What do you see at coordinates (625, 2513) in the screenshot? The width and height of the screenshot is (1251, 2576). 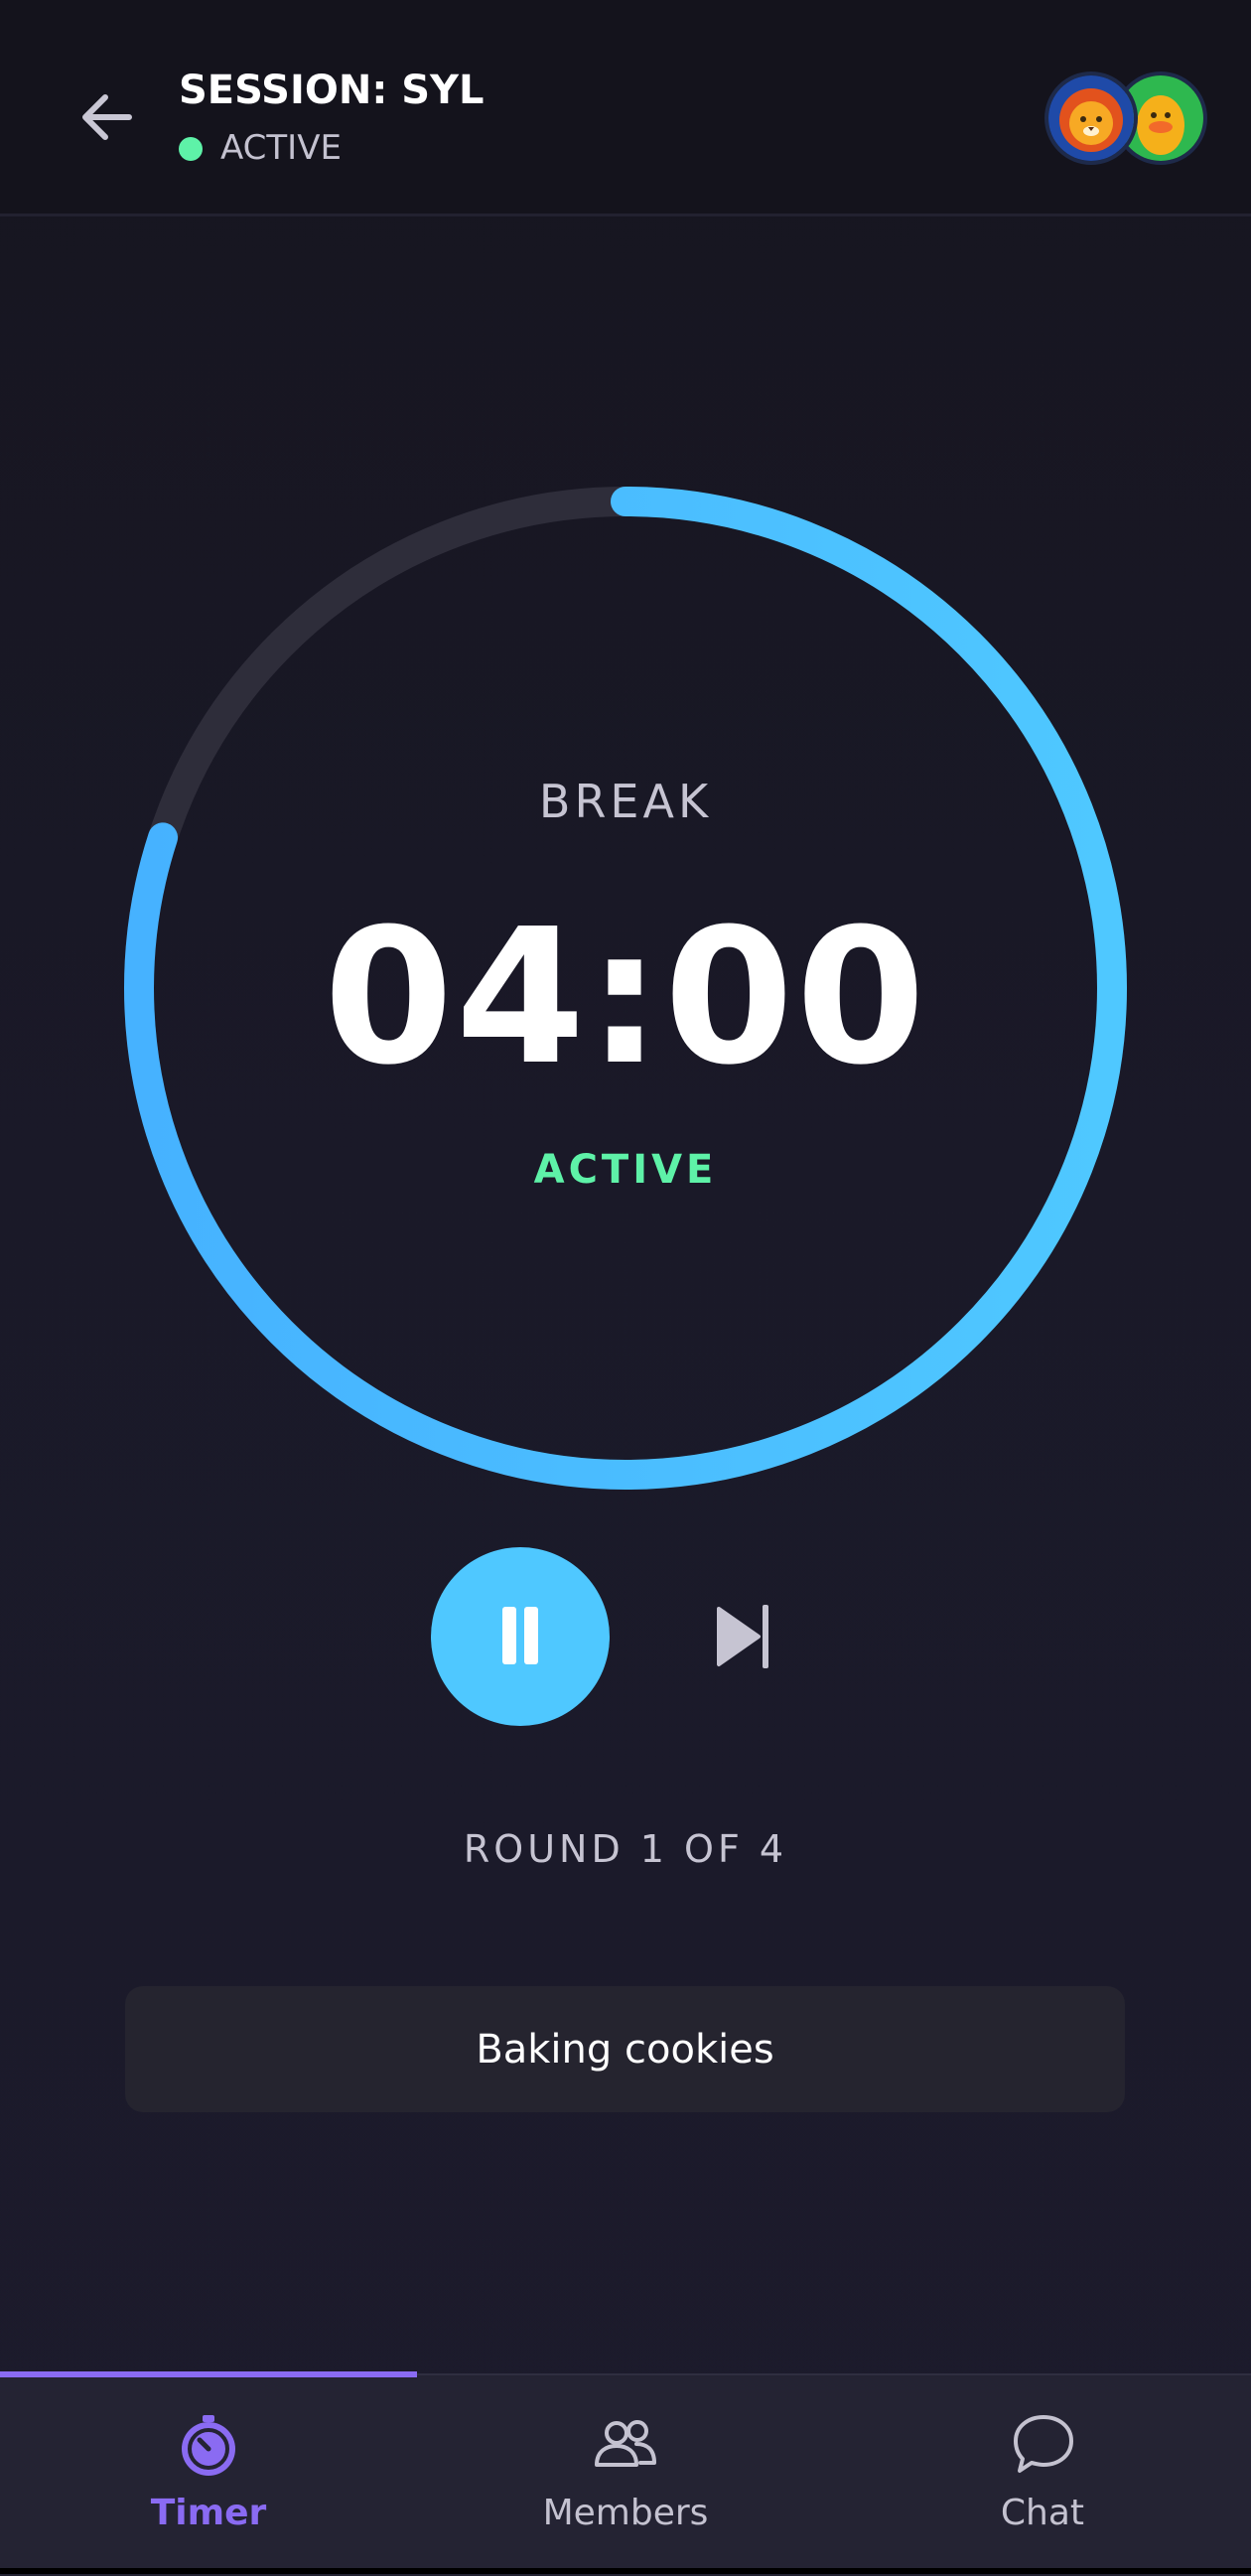 I see `tab-label-members: Members` at bounding box center [625, 2513].